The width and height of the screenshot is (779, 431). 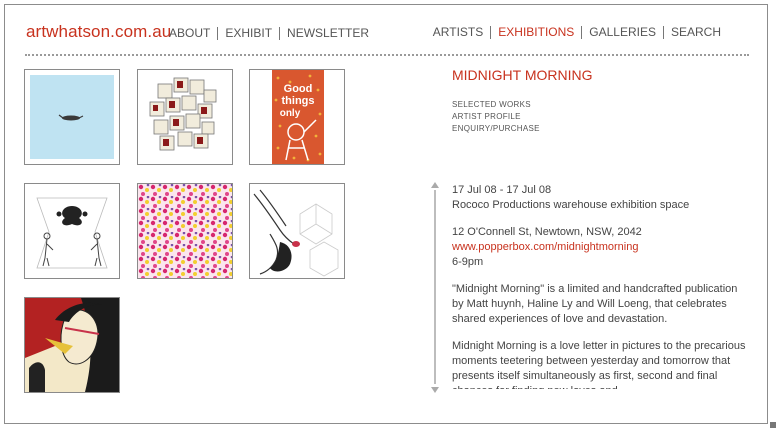 What do you see at coordinates (691, 32) in the screenshot?
I see `nav-search: SEARCH` at bounding box center [691, 32].